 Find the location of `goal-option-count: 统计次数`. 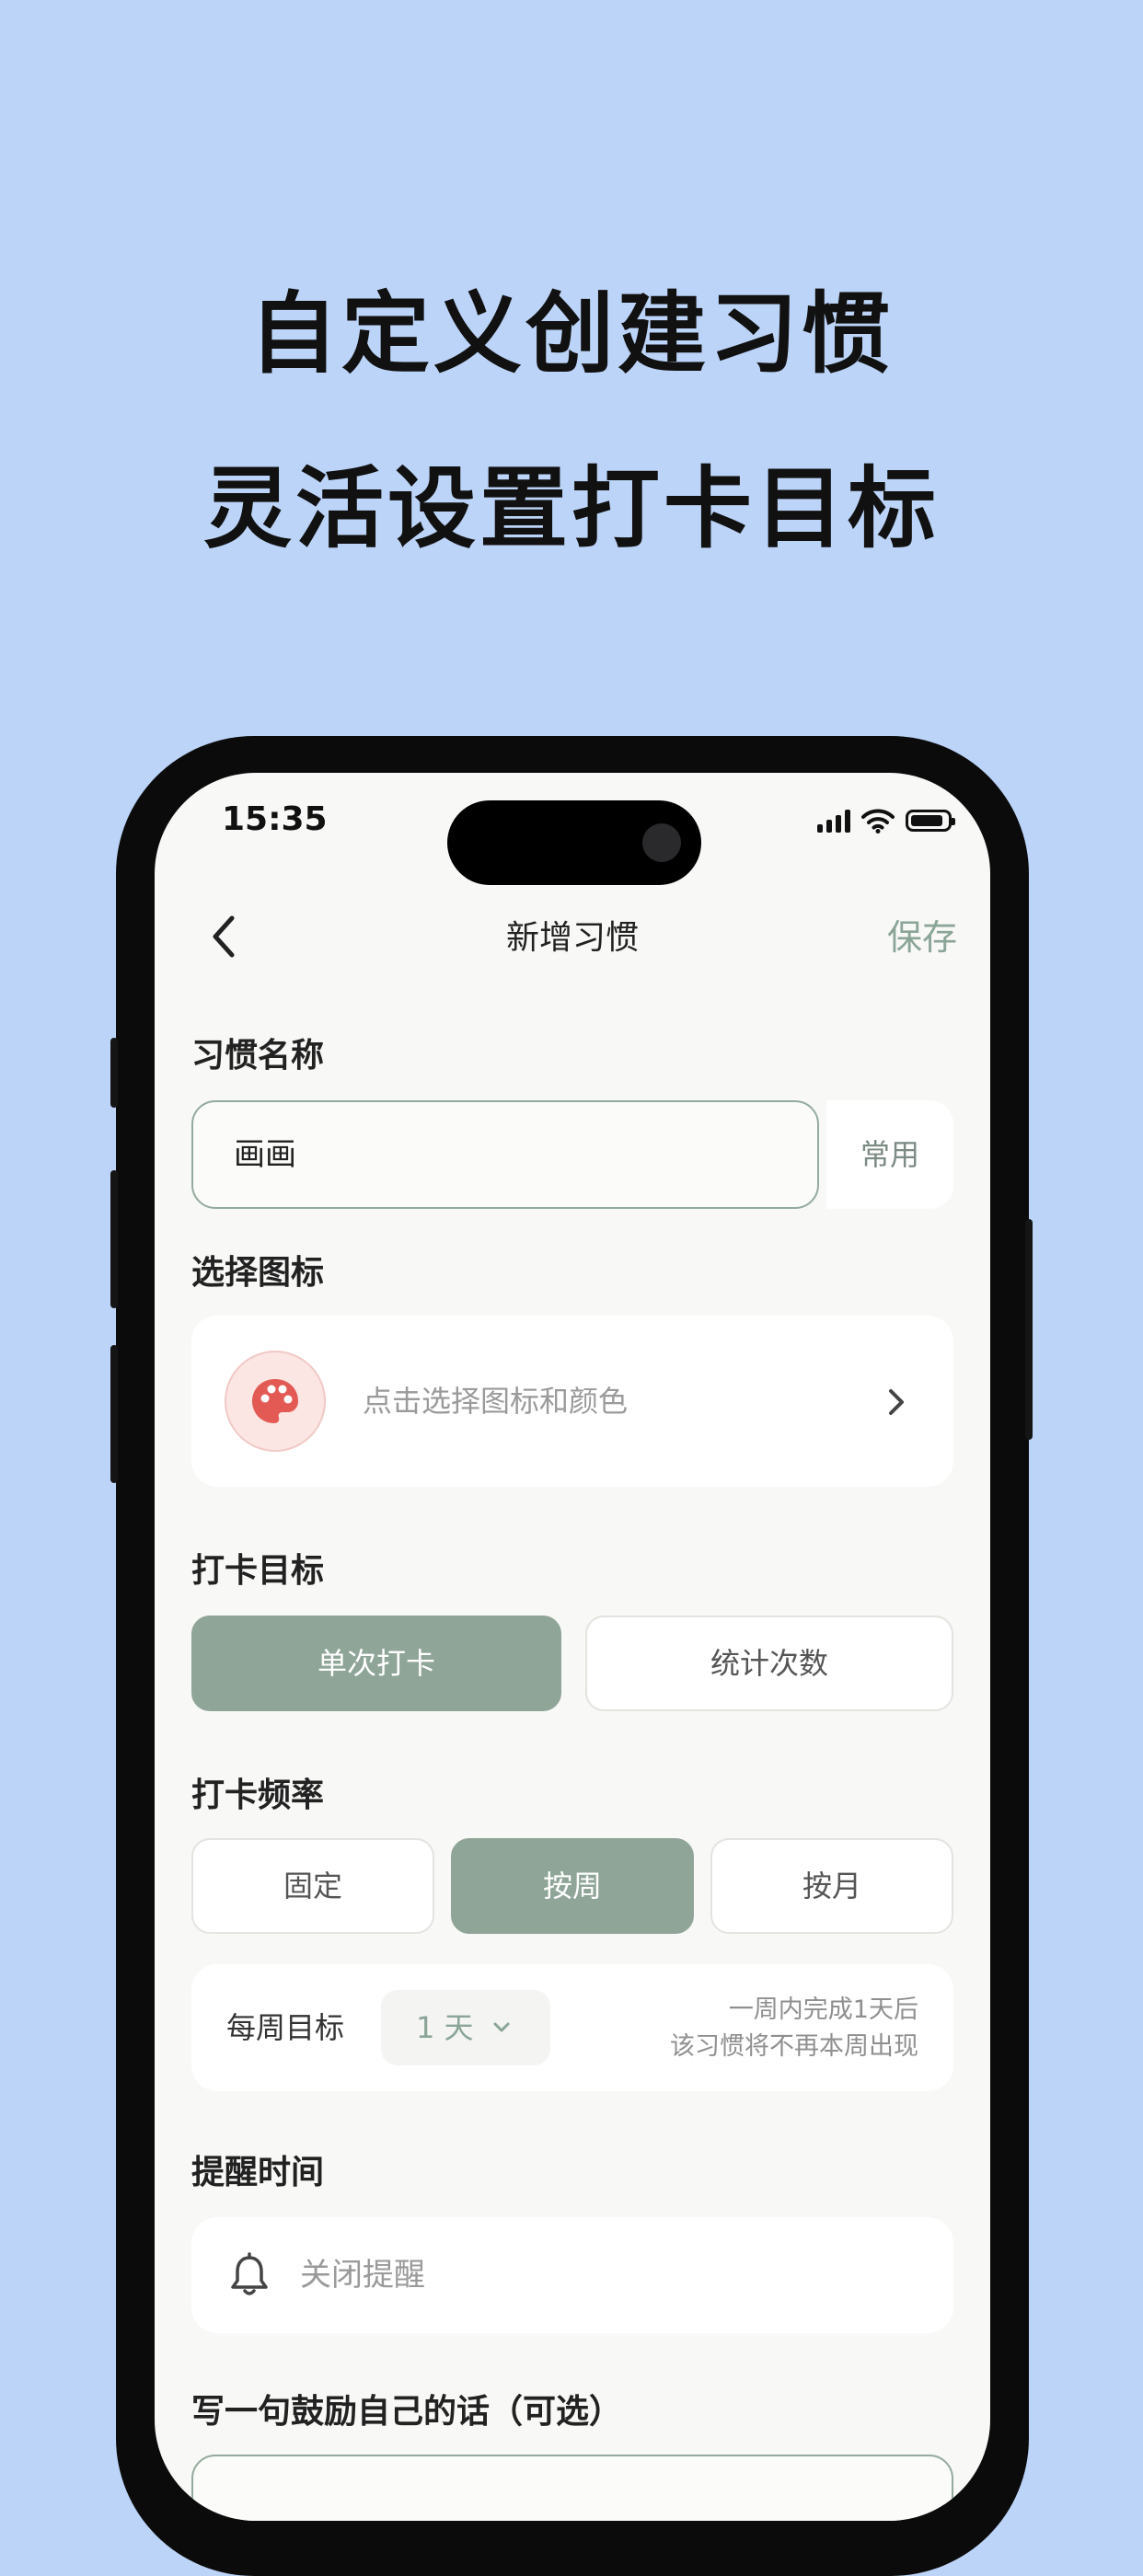

goal-option-count: 统计次数 is located at coordinates (769, 1663).